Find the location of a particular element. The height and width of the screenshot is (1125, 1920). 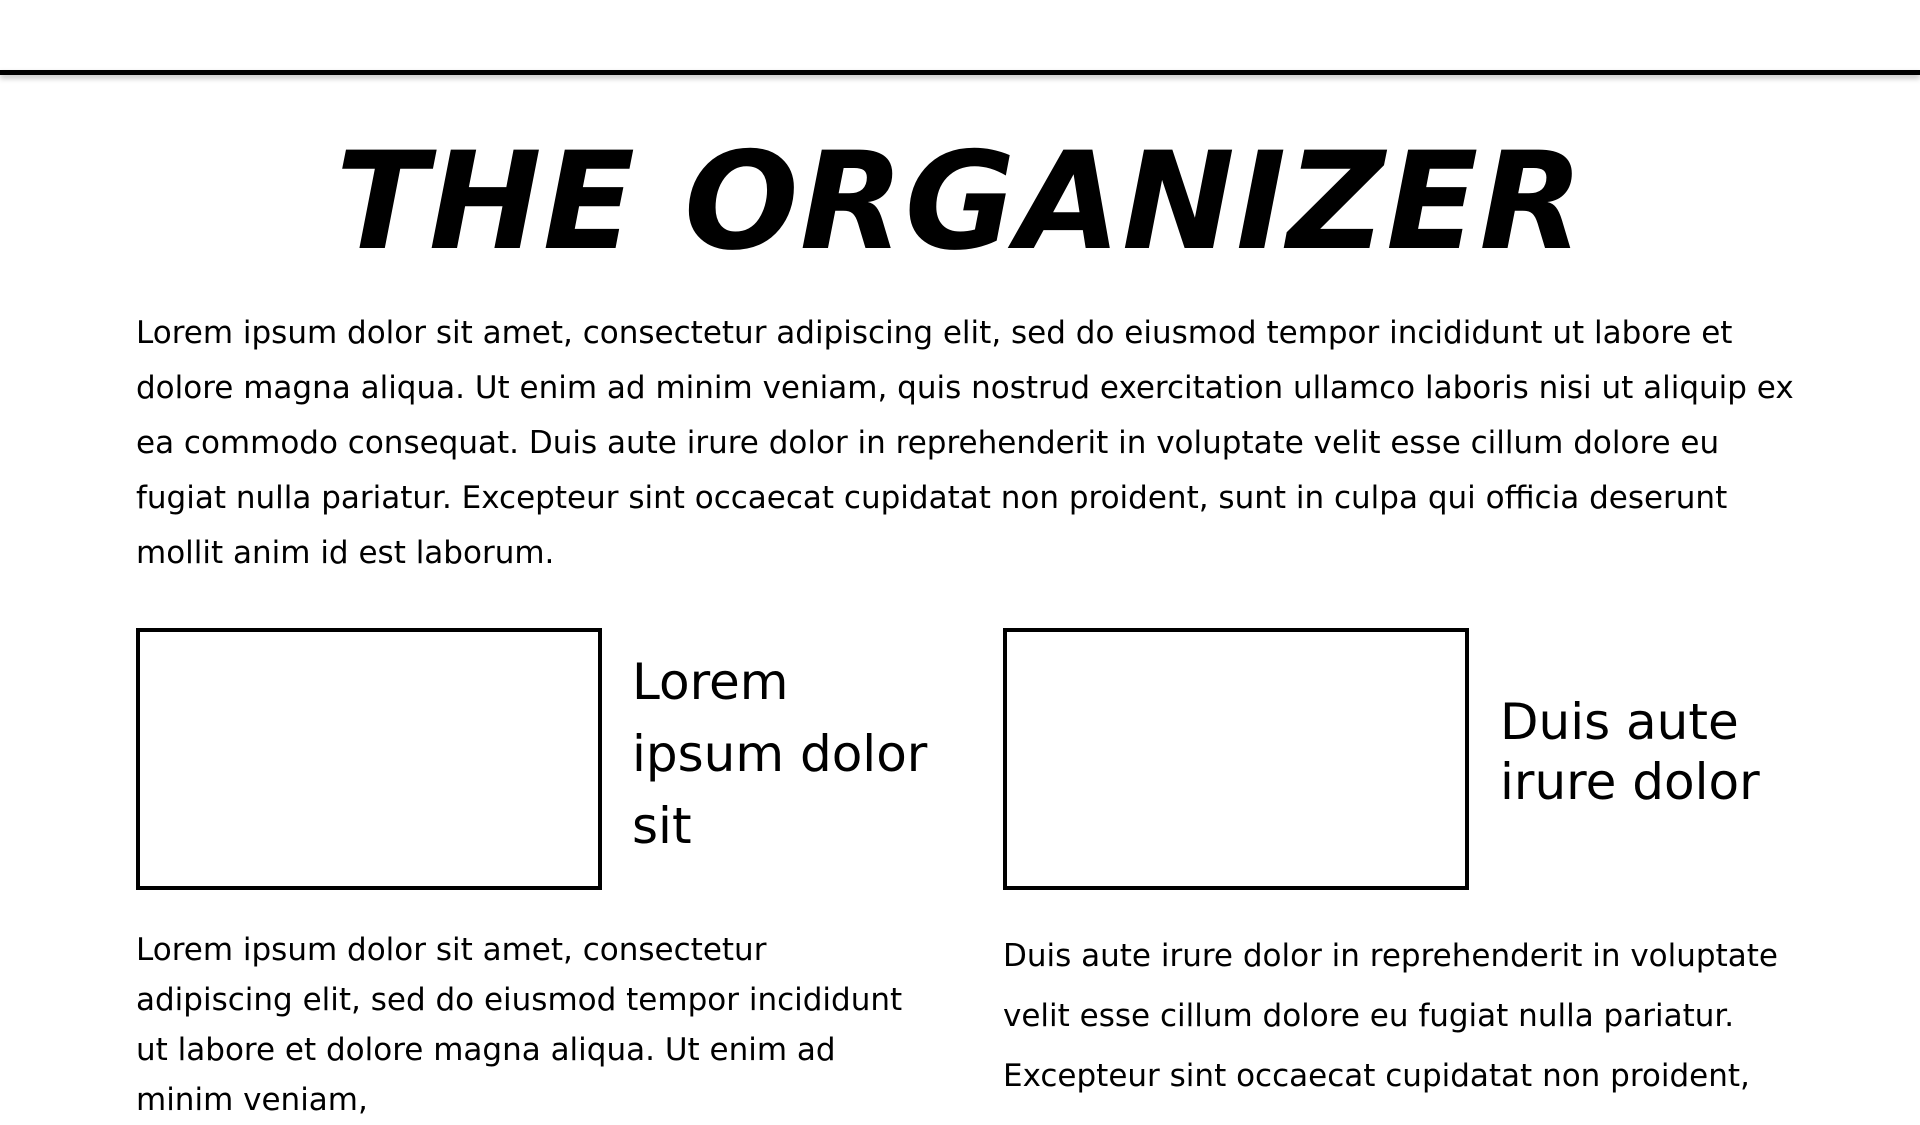

image-placeholder-left is located at coordinates (369, 759).